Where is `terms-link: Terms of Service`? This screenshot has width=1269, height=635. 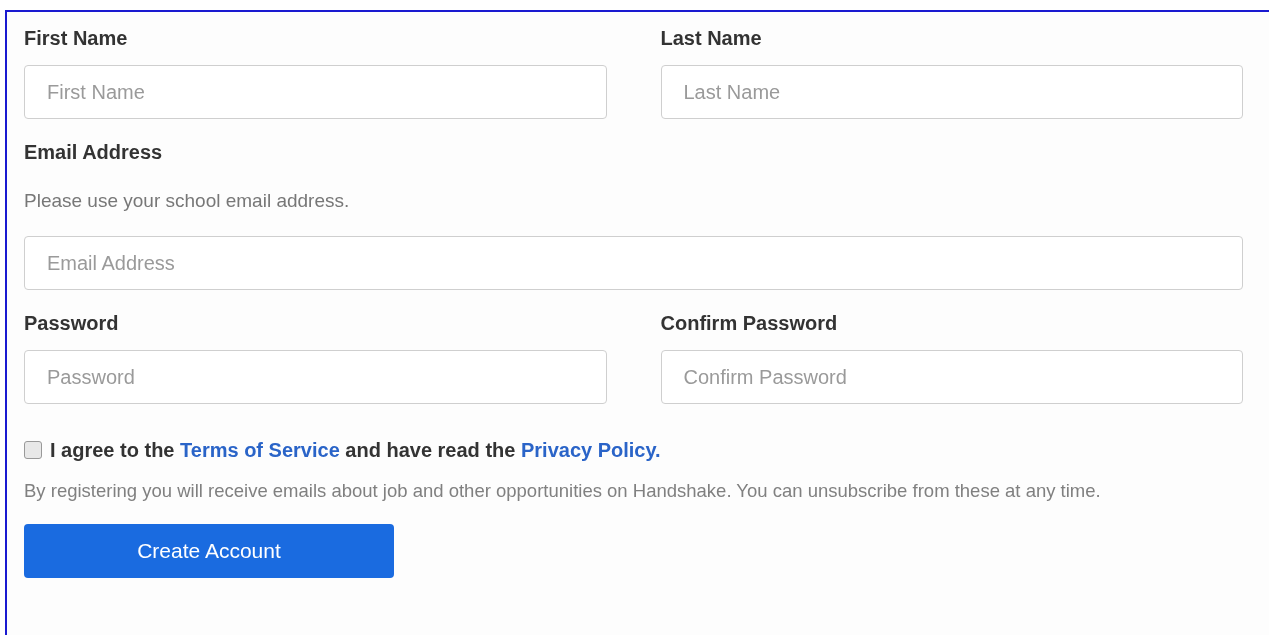 terms-link: Terms of Service is located at coordinates (260, 450).